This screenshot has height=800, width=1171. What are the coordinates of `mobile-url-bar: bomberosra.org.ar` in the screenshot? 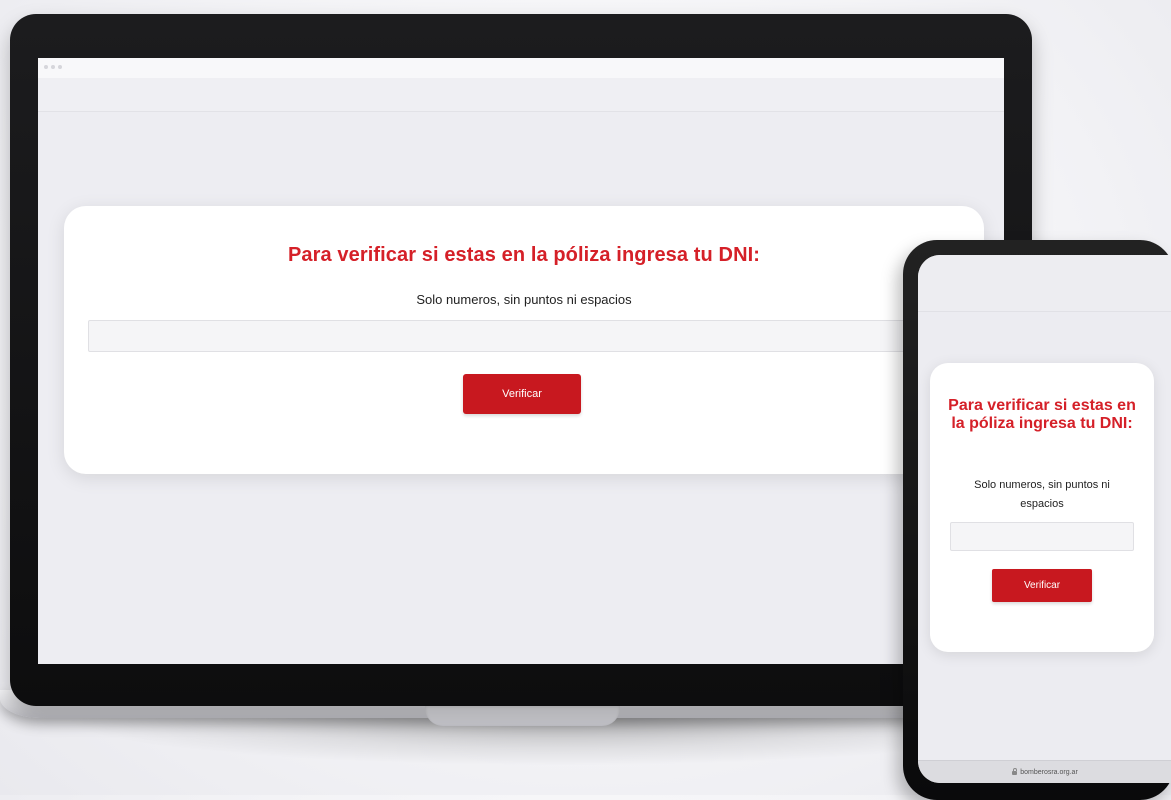 It's located at (1044, 771).